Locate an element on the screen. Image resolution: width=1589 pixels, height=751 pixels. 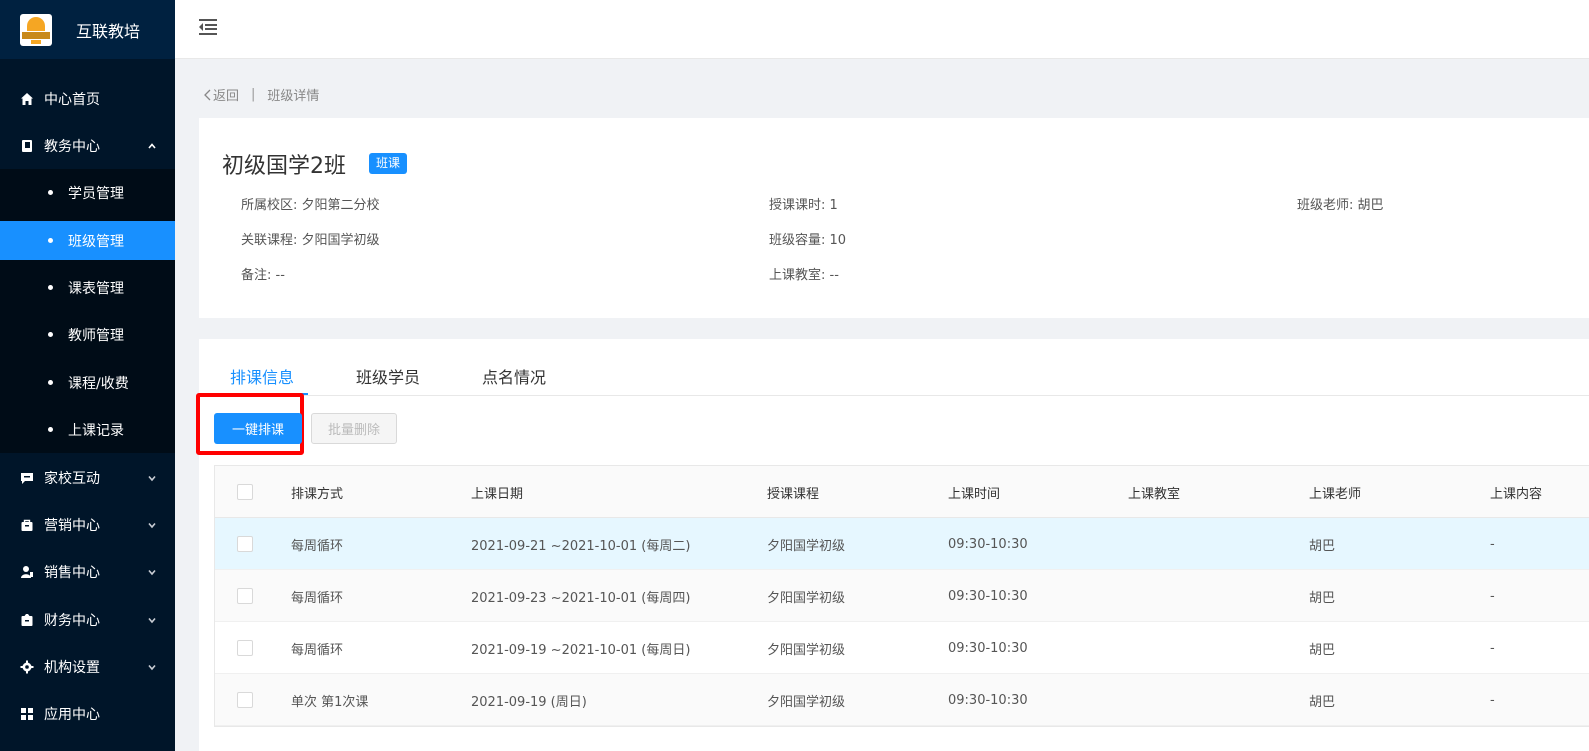
sidebar-item-marketing: 营销中心 is located at coordinates (87, 524).